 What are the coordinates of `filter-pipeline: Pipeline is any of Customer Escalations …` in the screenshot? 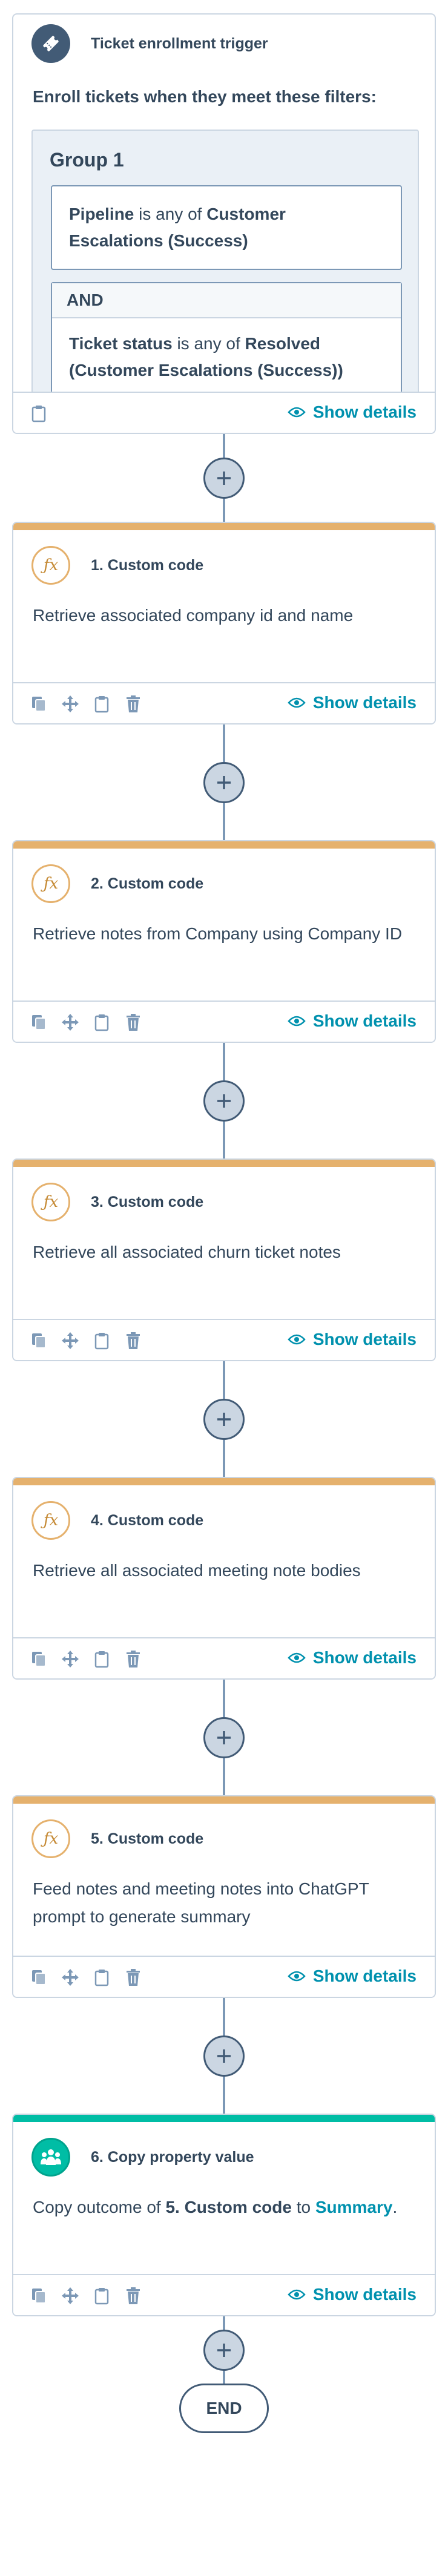 It's located at (226, 227).